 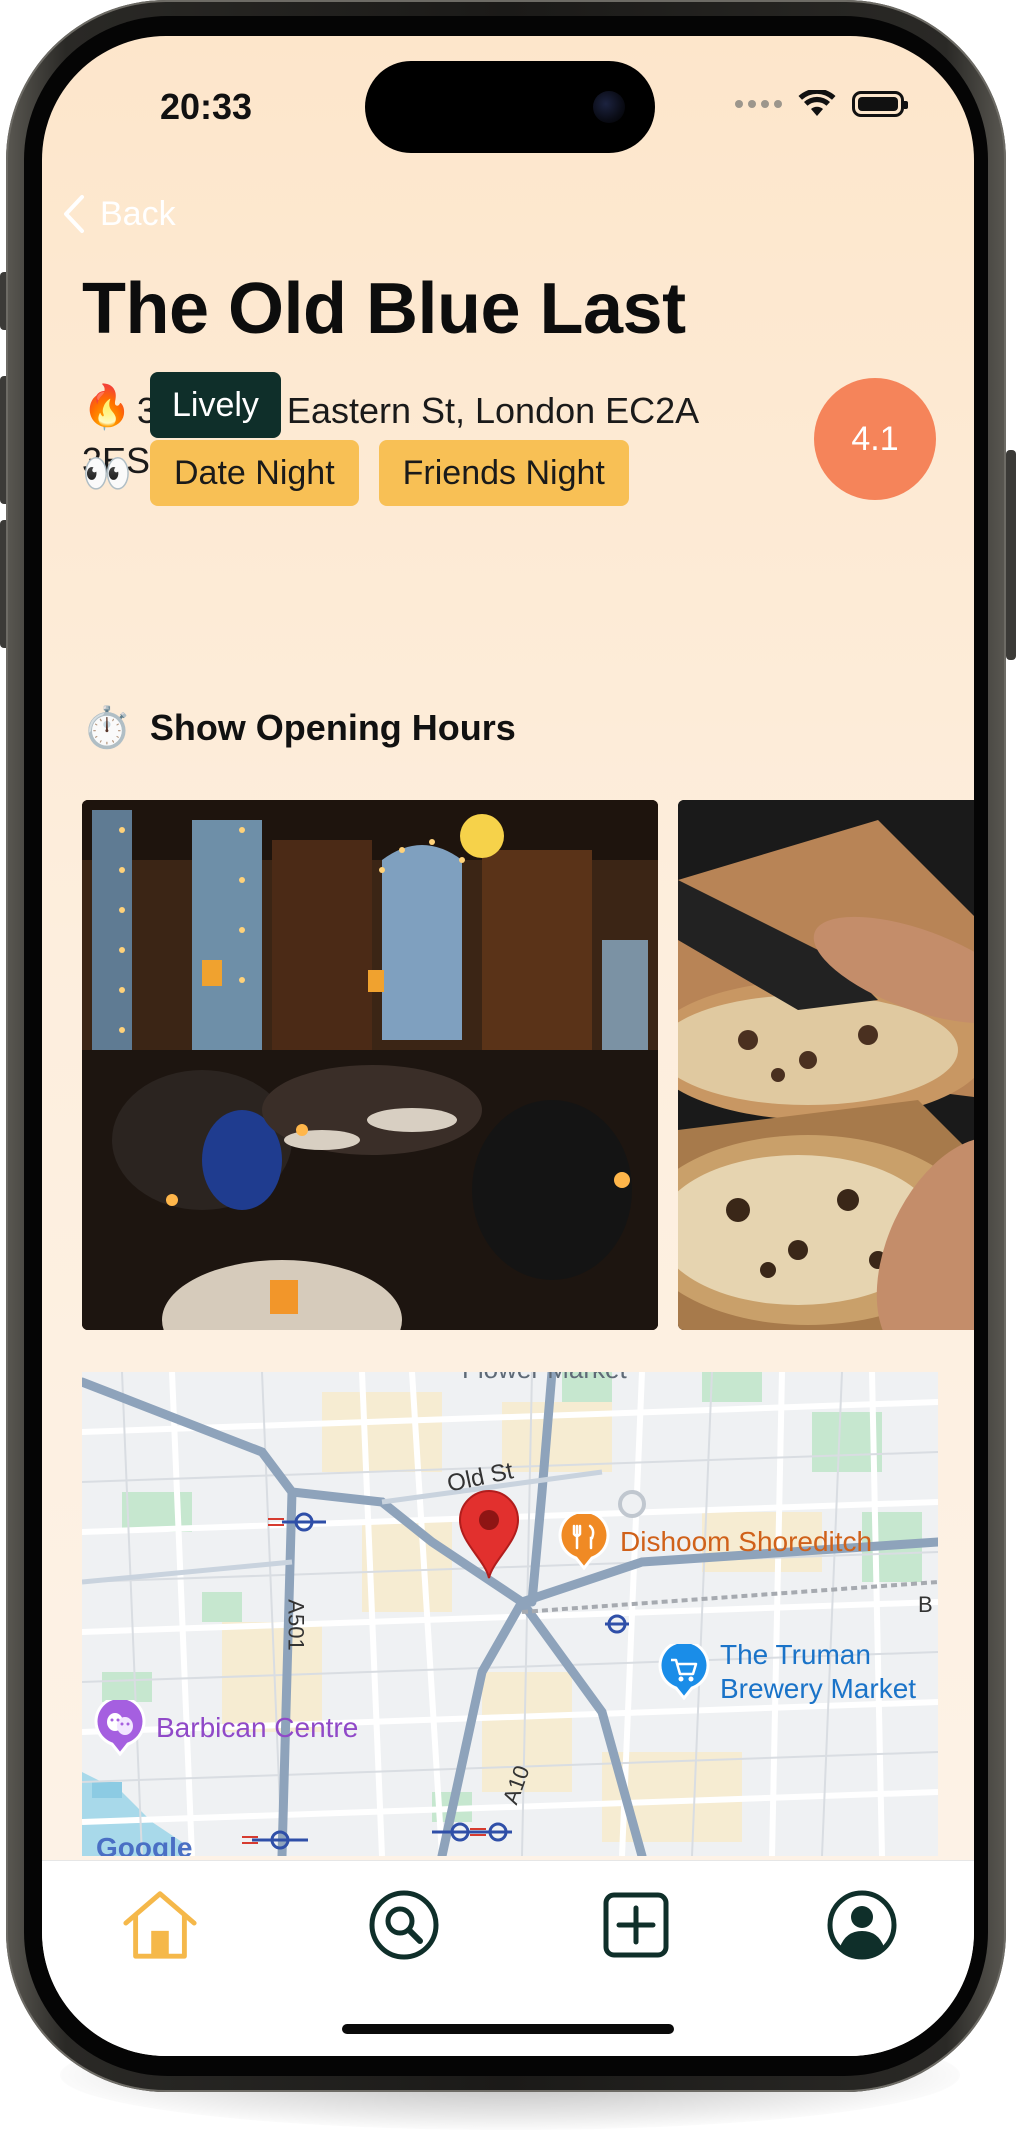 I want to click on map-label-a501: A501, so click(x=296, y=1625).